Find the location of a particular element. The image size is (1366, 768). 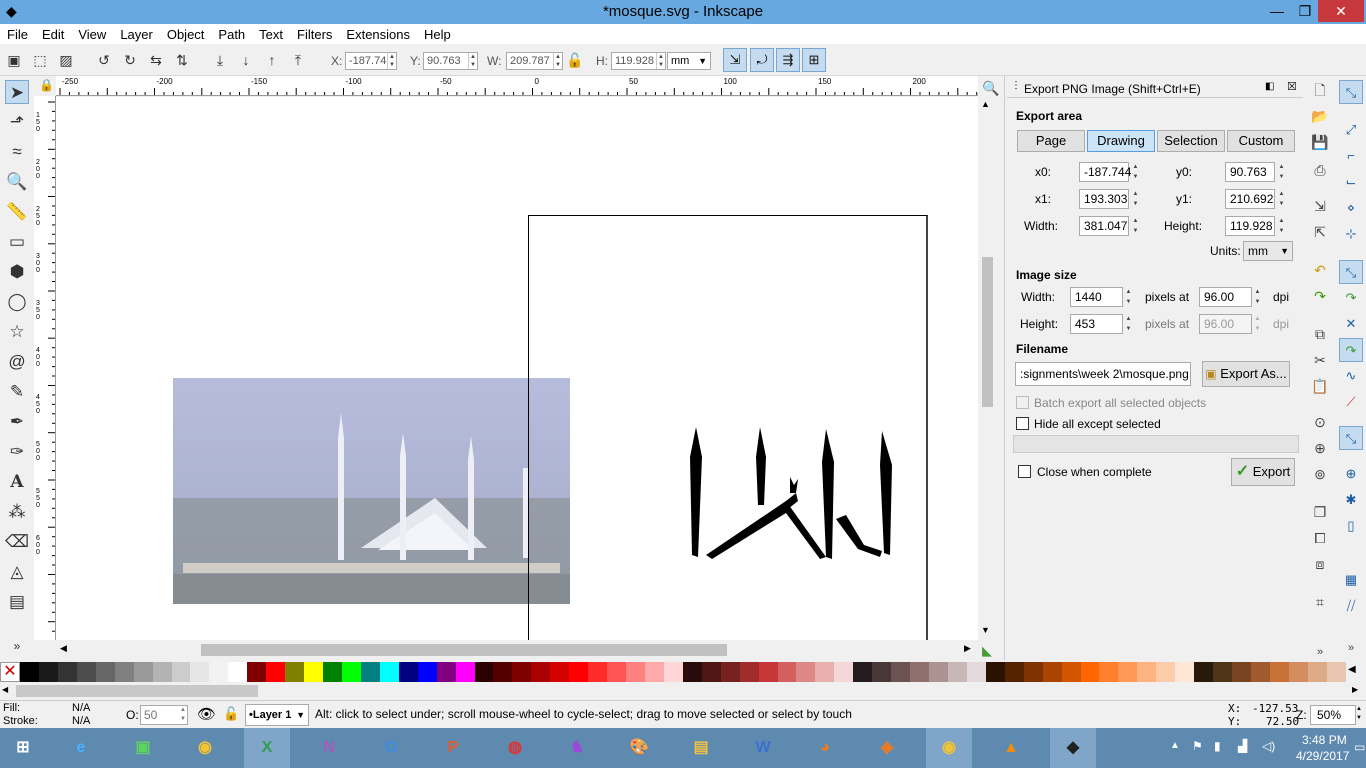

redo-icon: ↷ is located at coordinates (1320, 296).